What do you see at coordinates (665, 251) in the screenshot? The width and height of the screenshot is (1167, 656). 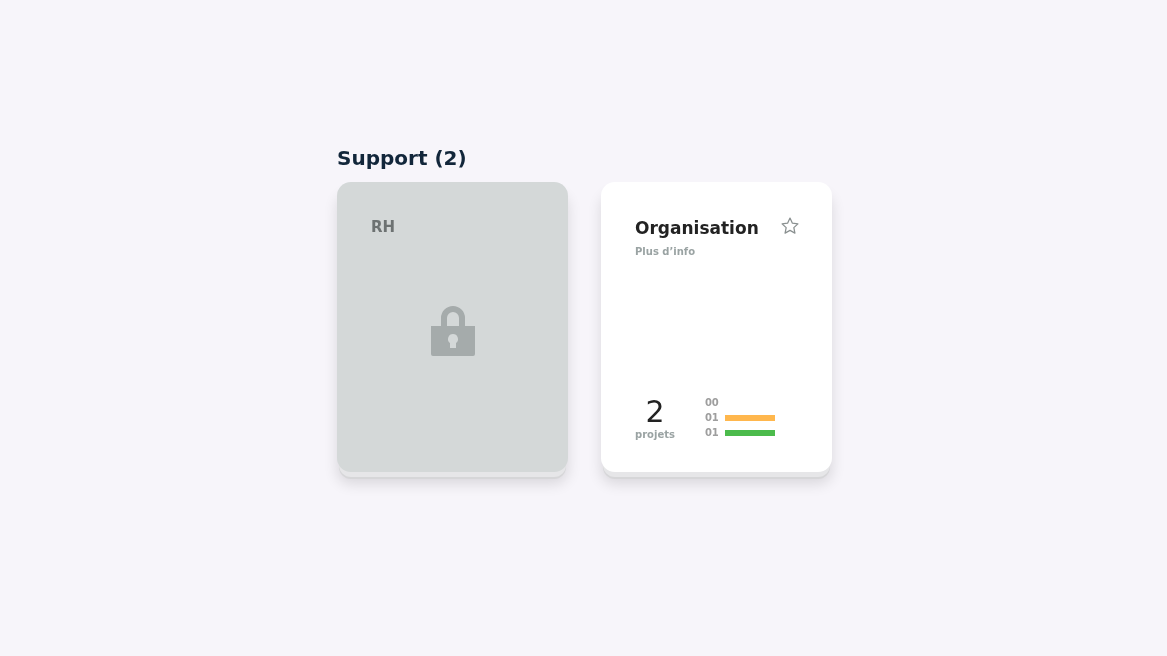 I see `more-info-link: Plus d’info` at bounding box center [665, 251].